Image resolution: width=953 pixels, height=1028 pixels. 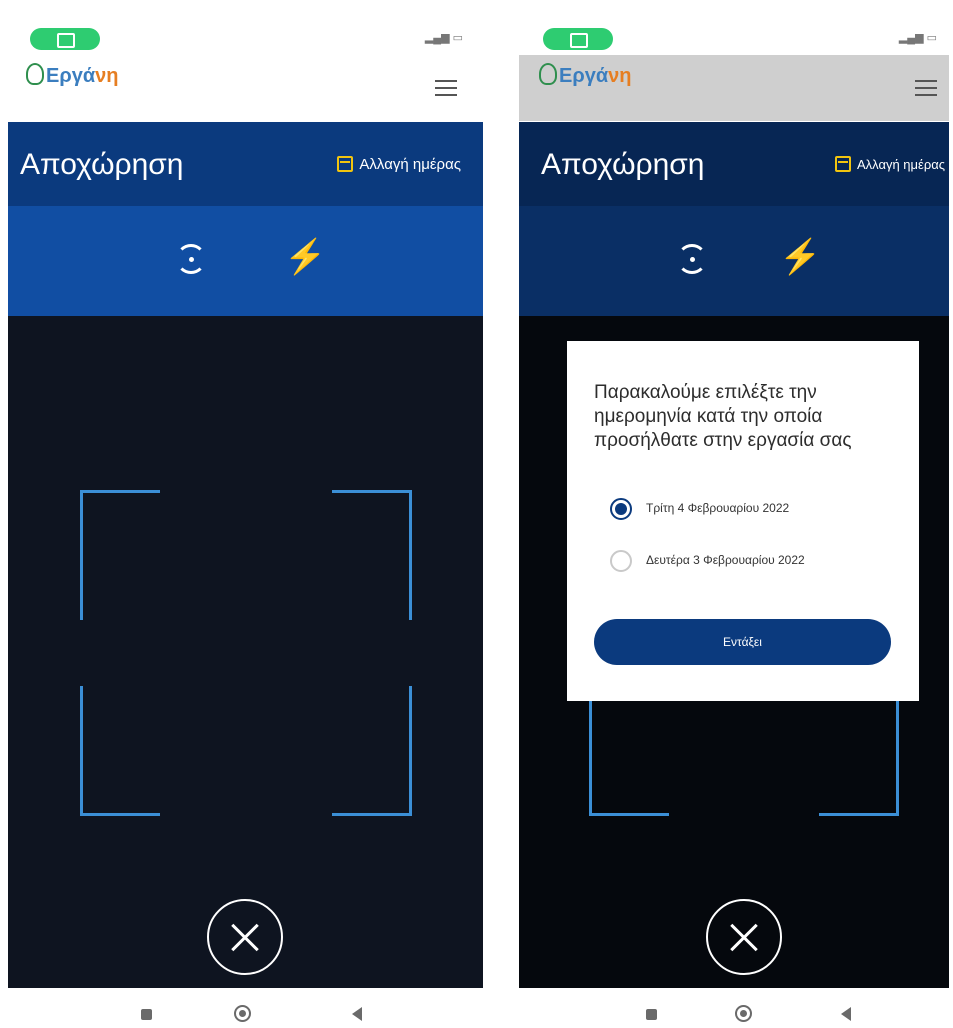 I want to click on radio-checked-icon, so click(x=621, y=509).